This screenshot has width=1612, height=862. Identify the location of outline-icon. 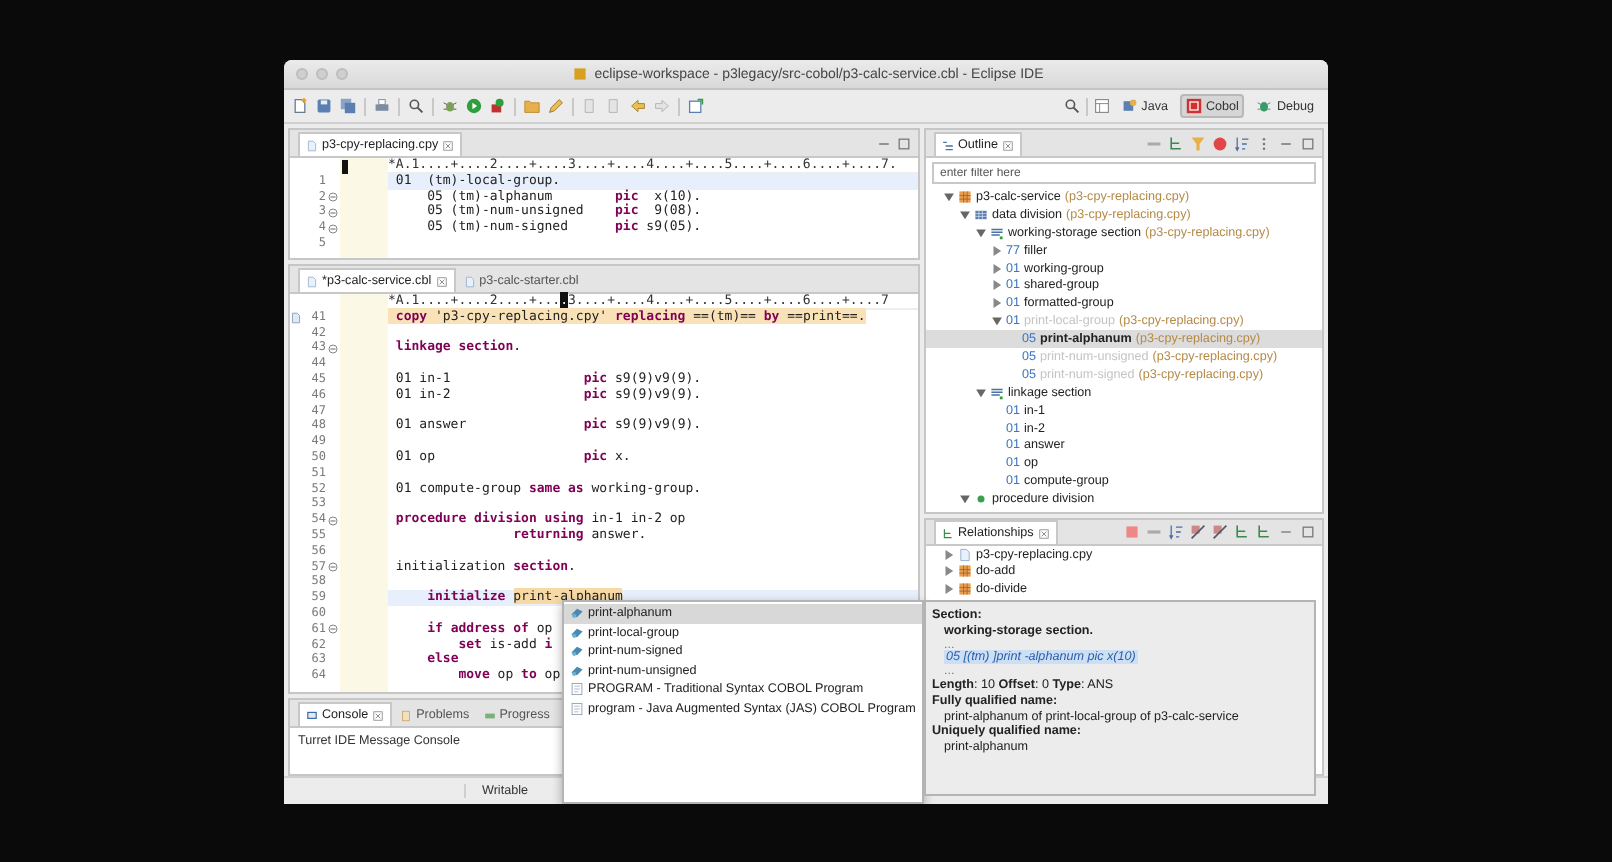
(948, 145).